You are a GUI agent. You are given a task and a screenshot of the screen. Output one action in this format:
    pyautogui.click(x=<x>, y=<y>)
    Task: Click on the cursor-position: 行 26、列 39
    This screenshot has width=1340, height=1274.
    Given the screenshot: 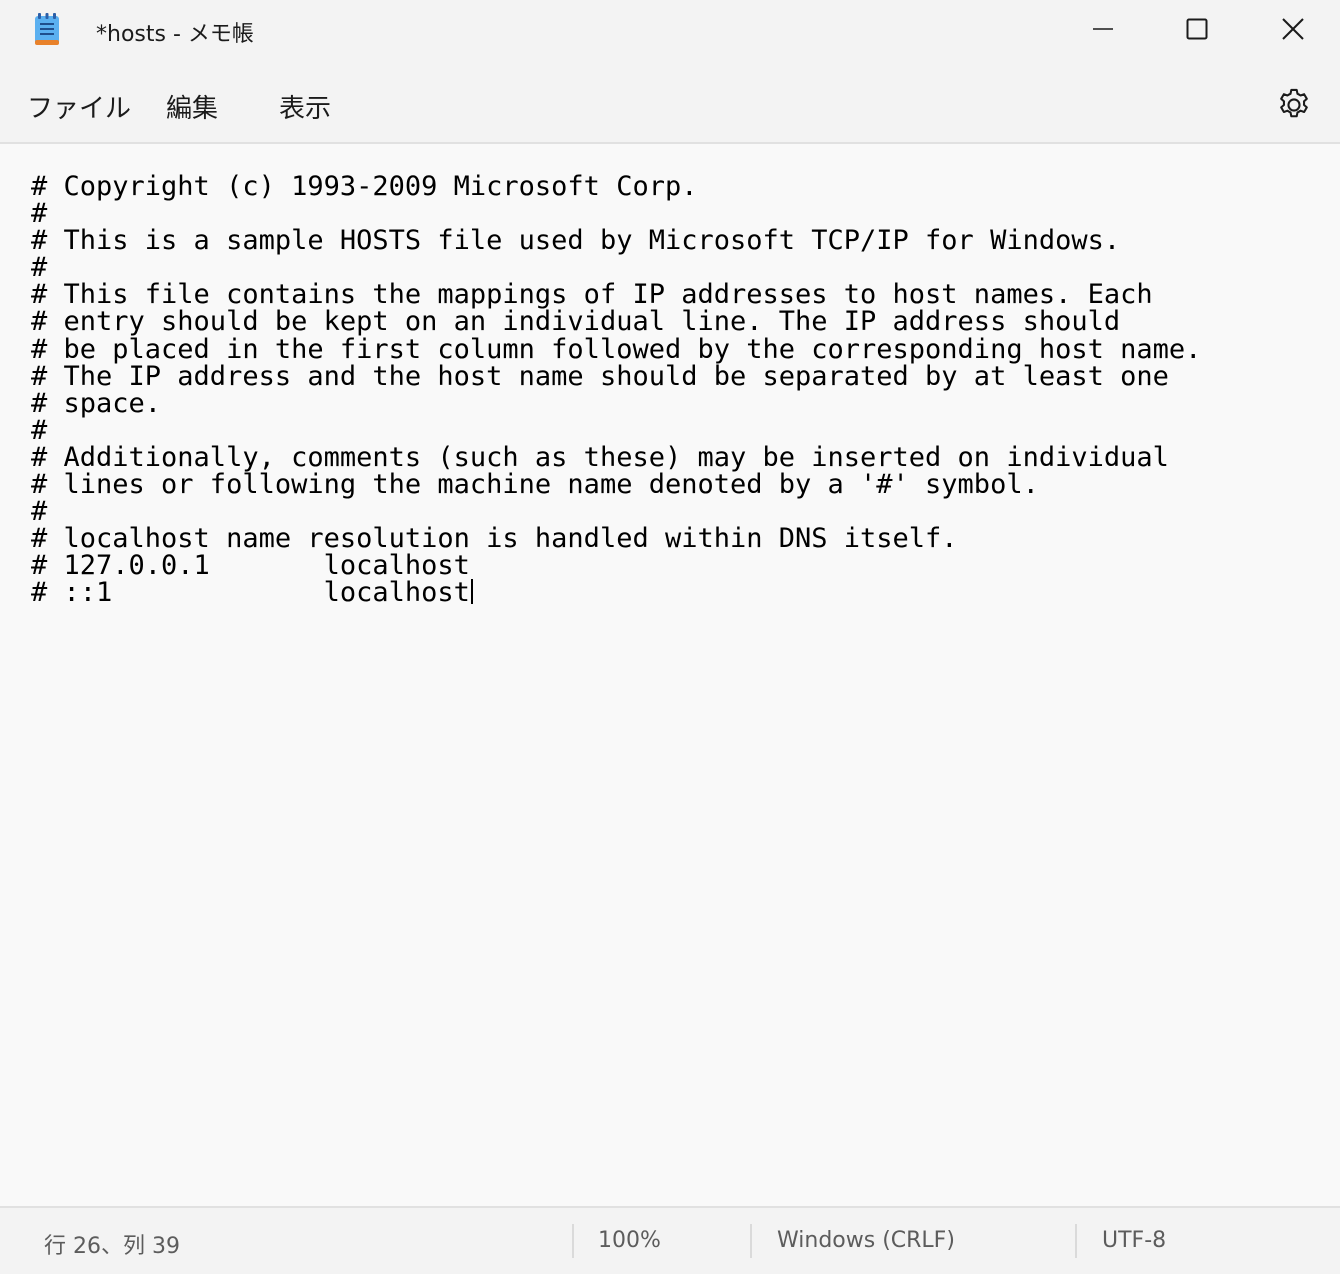 What is the action you would take?
    pyautogui.click(x=112, y=1246)
    